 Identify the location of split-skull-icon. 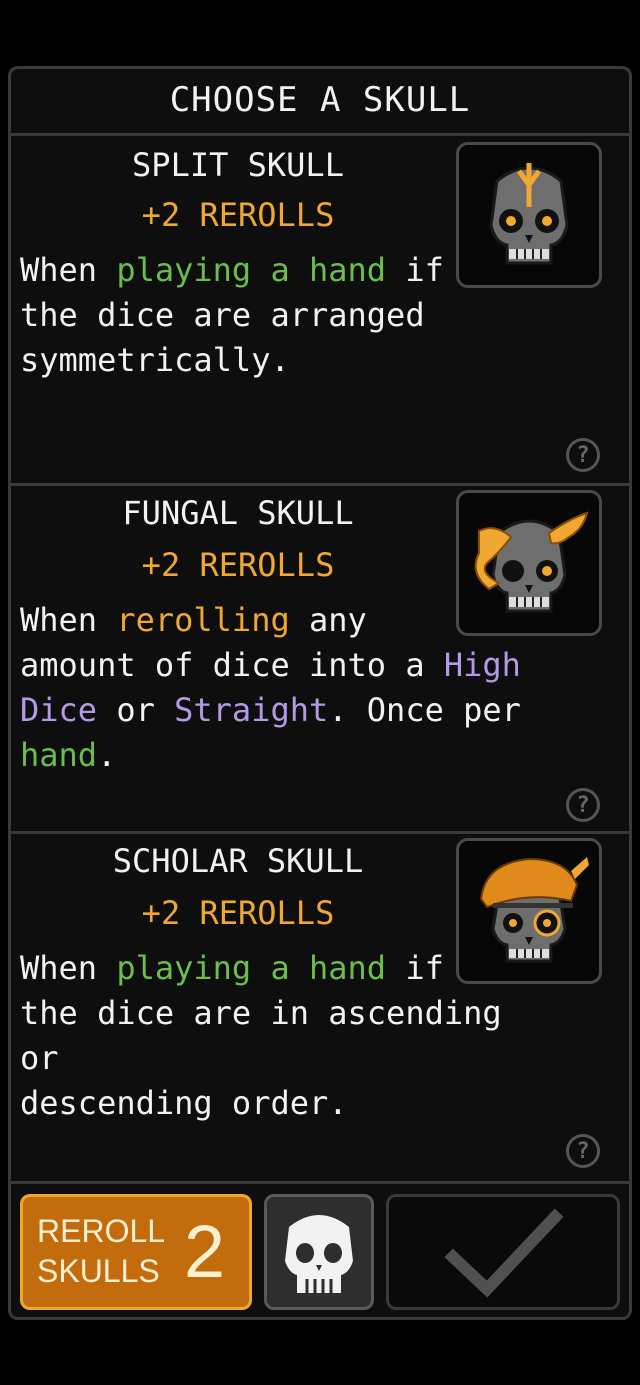
(529, 215).